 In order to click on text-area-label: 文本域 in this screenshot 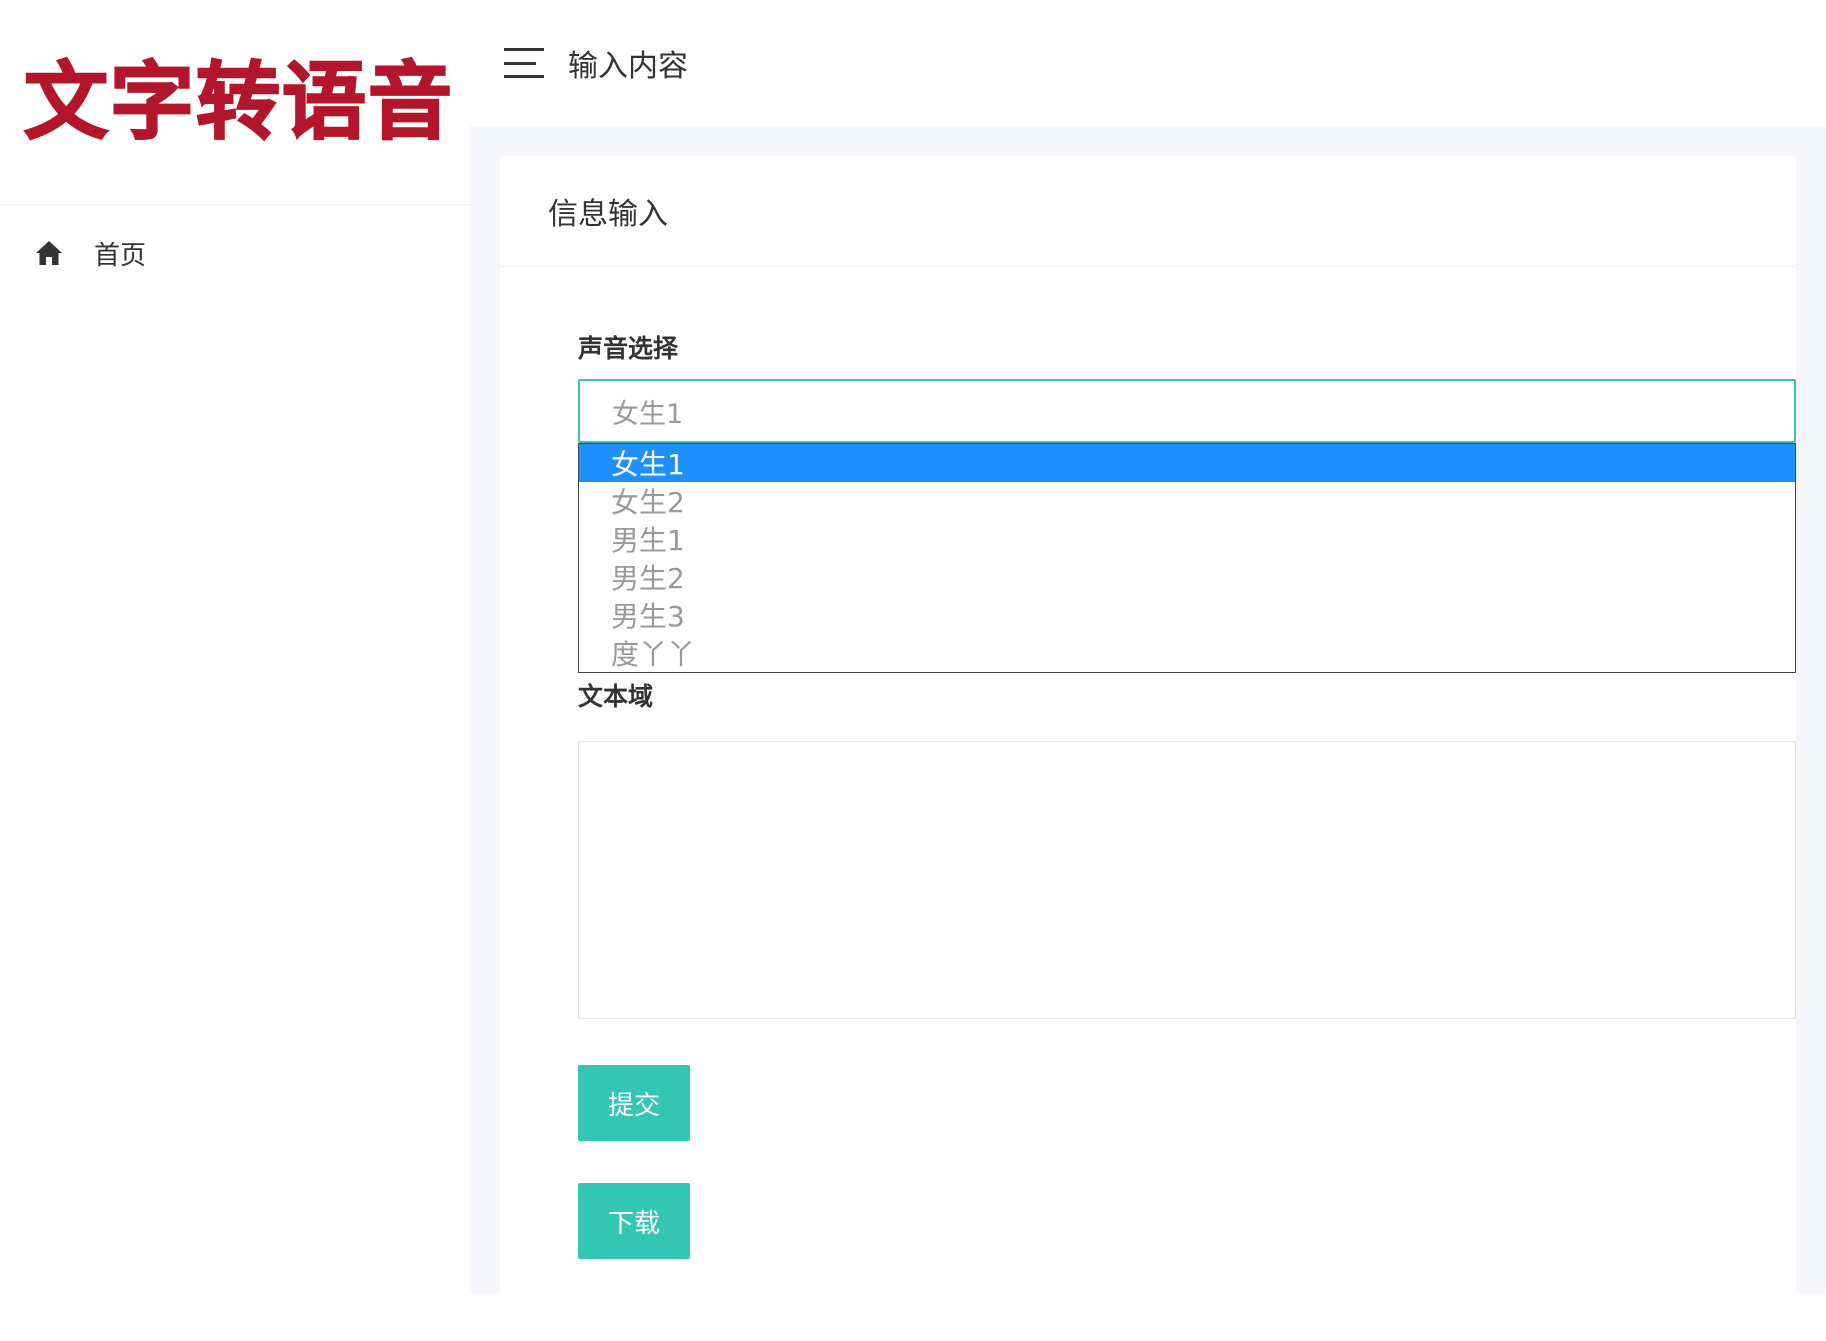, I will do `click(616, 696)`.